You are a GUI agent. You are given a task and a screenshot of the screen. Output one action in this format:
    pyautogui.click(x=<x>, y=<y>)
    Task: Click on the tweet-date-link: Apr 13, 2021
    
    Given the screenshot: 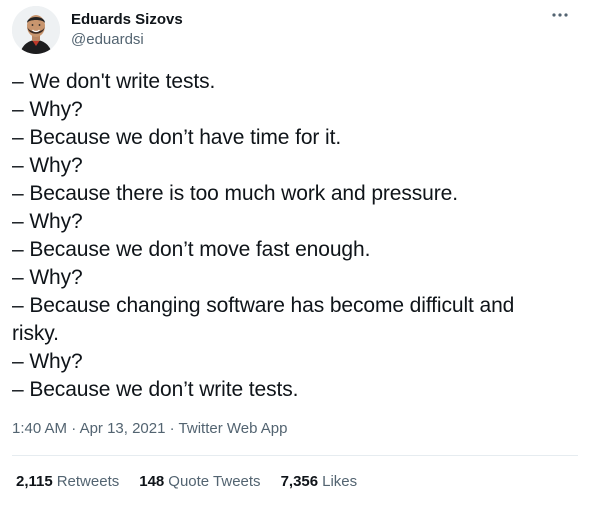 What is the action you would take?
    pyautogui.click(x=123, y=428)
    